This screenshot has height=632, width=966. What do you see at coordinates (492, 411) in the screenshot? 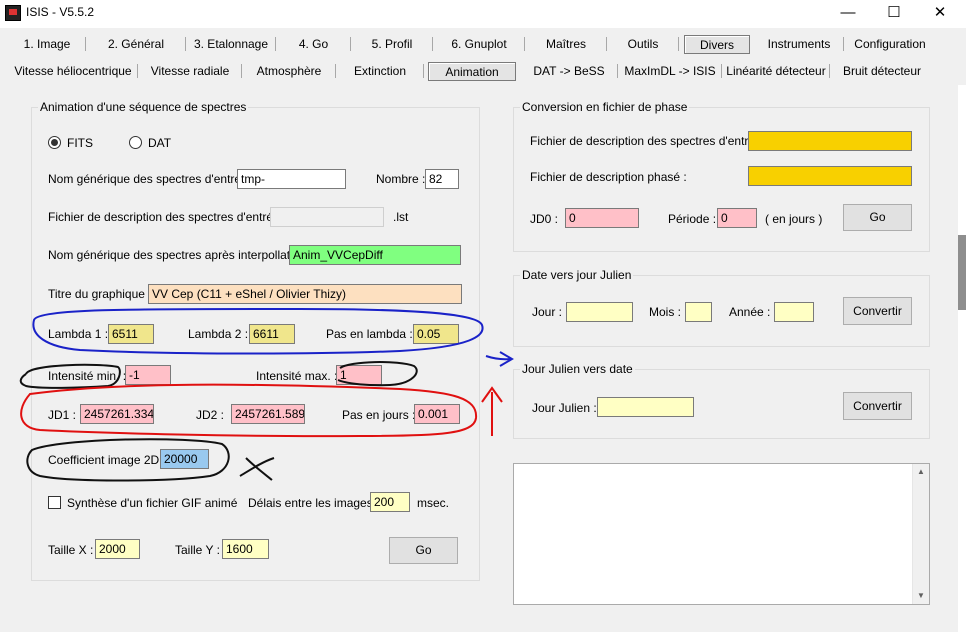
I see `red-arrow-annotation` at bounding box center [492, 411].